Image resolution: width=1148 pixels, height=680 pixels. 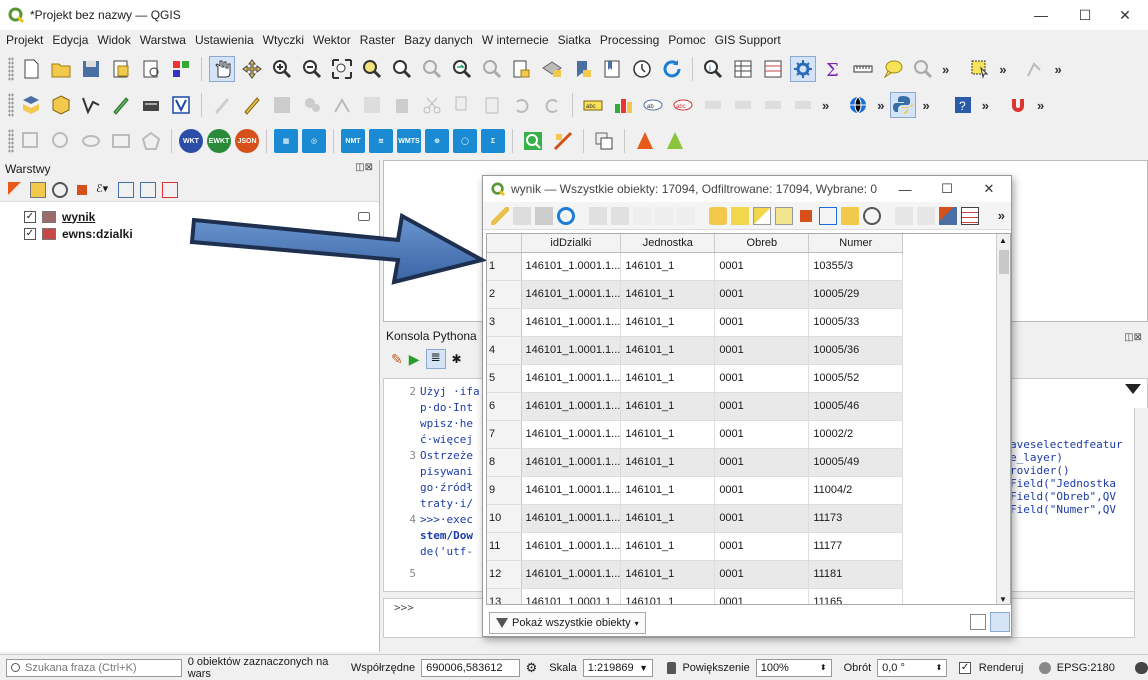 What do you see at coordinates (82, 189) in the screenshot?
I see `filter-legend-icon` at bounding box center [82, 189].